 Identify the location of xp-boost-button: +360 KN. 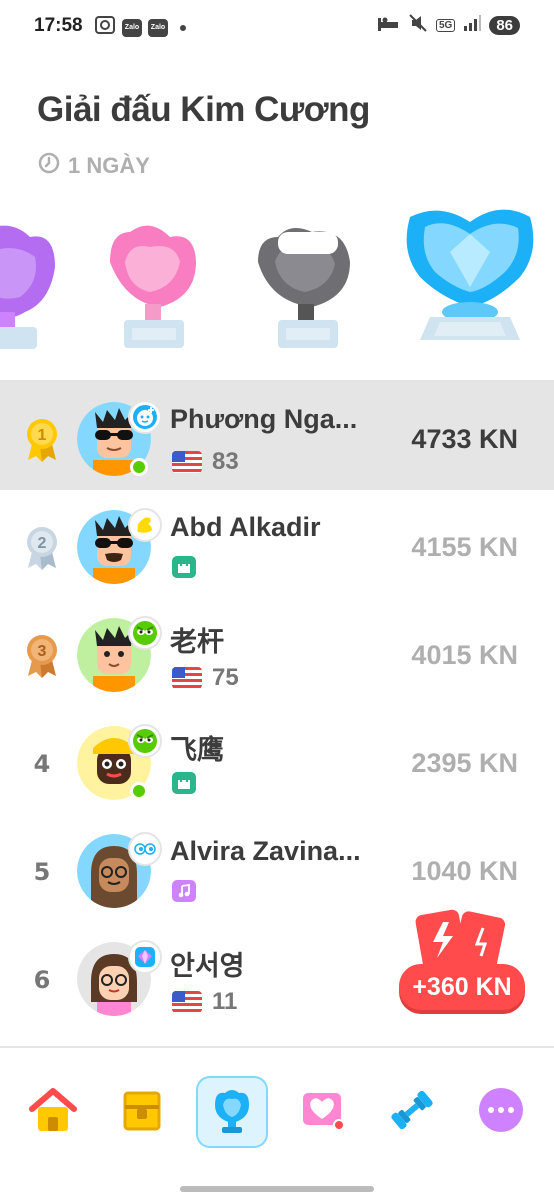
(463, 961).